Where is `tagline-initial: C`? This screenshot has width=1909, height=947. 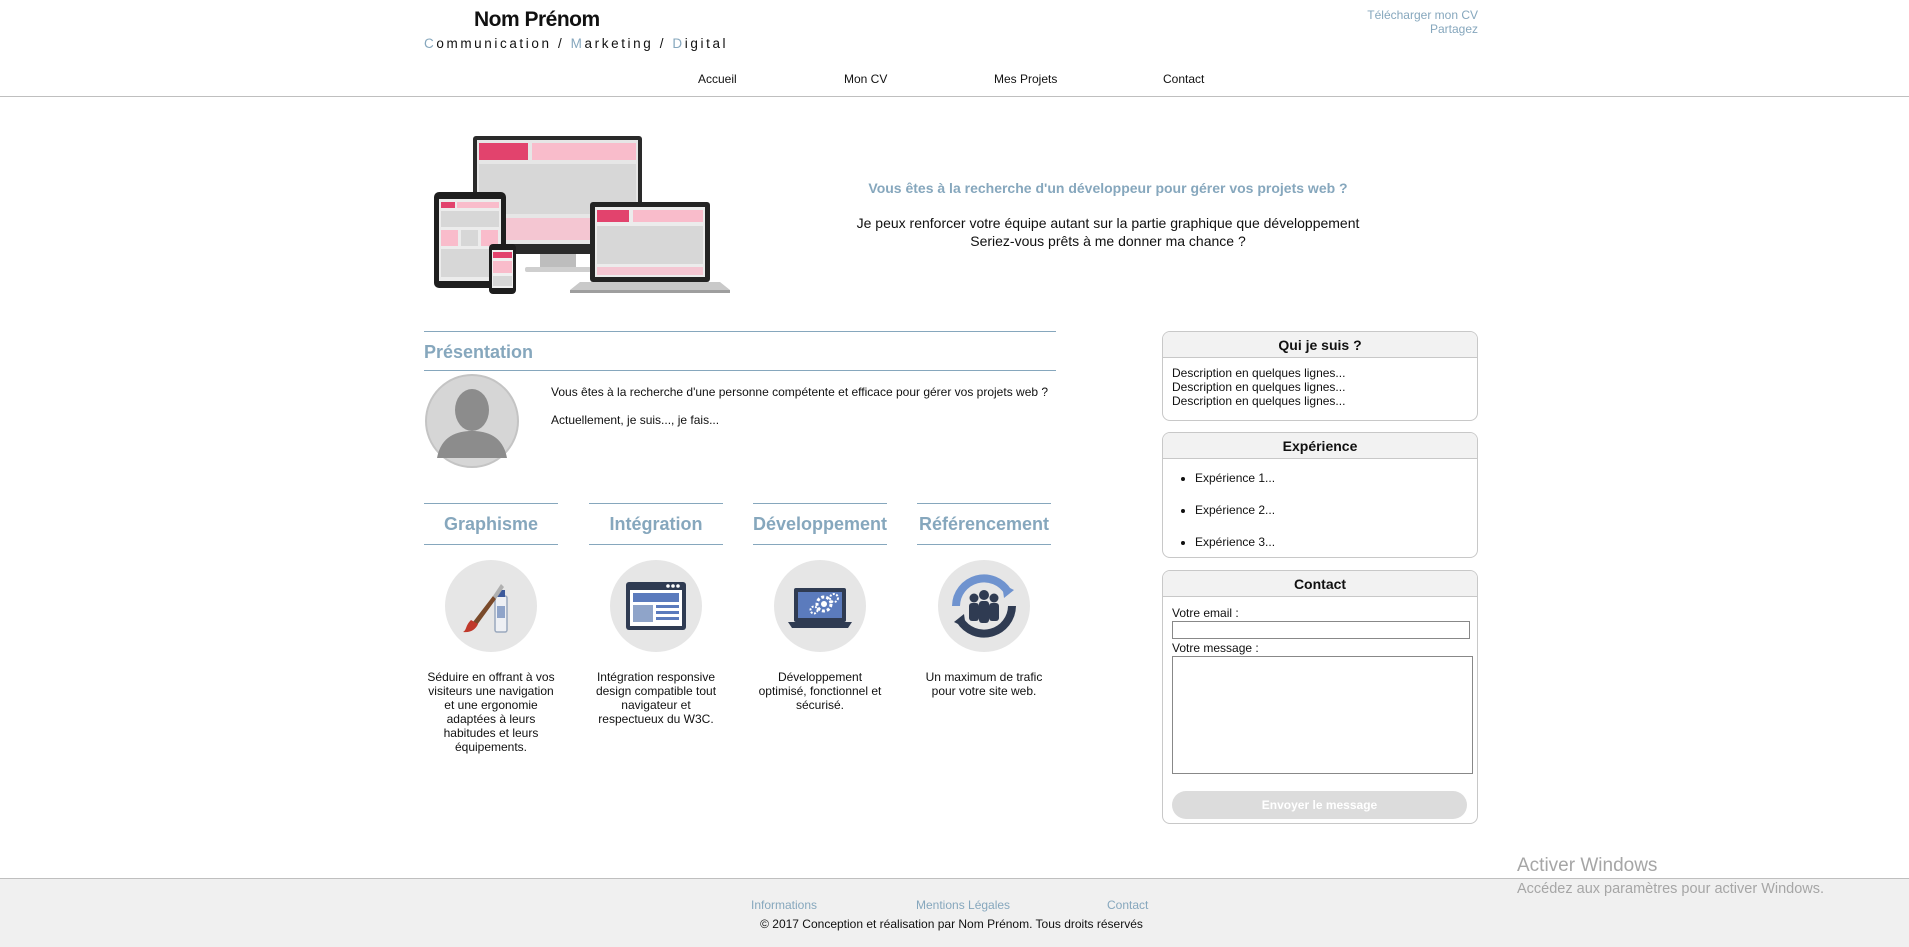 tagline-initial: C is located at coordinates (430, 43).